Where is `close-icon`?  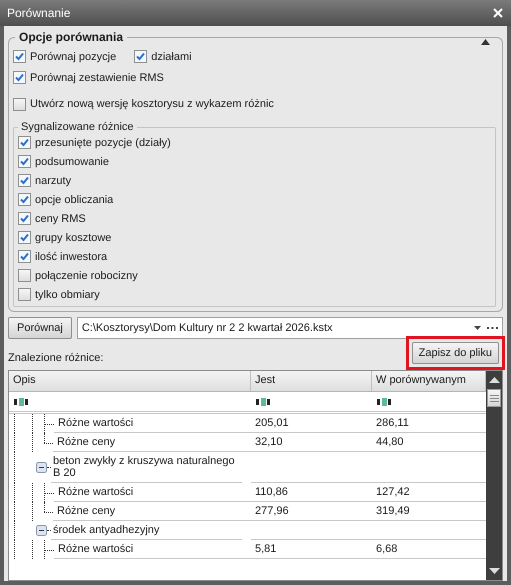
close-icon is located at coordinates (498, 13).